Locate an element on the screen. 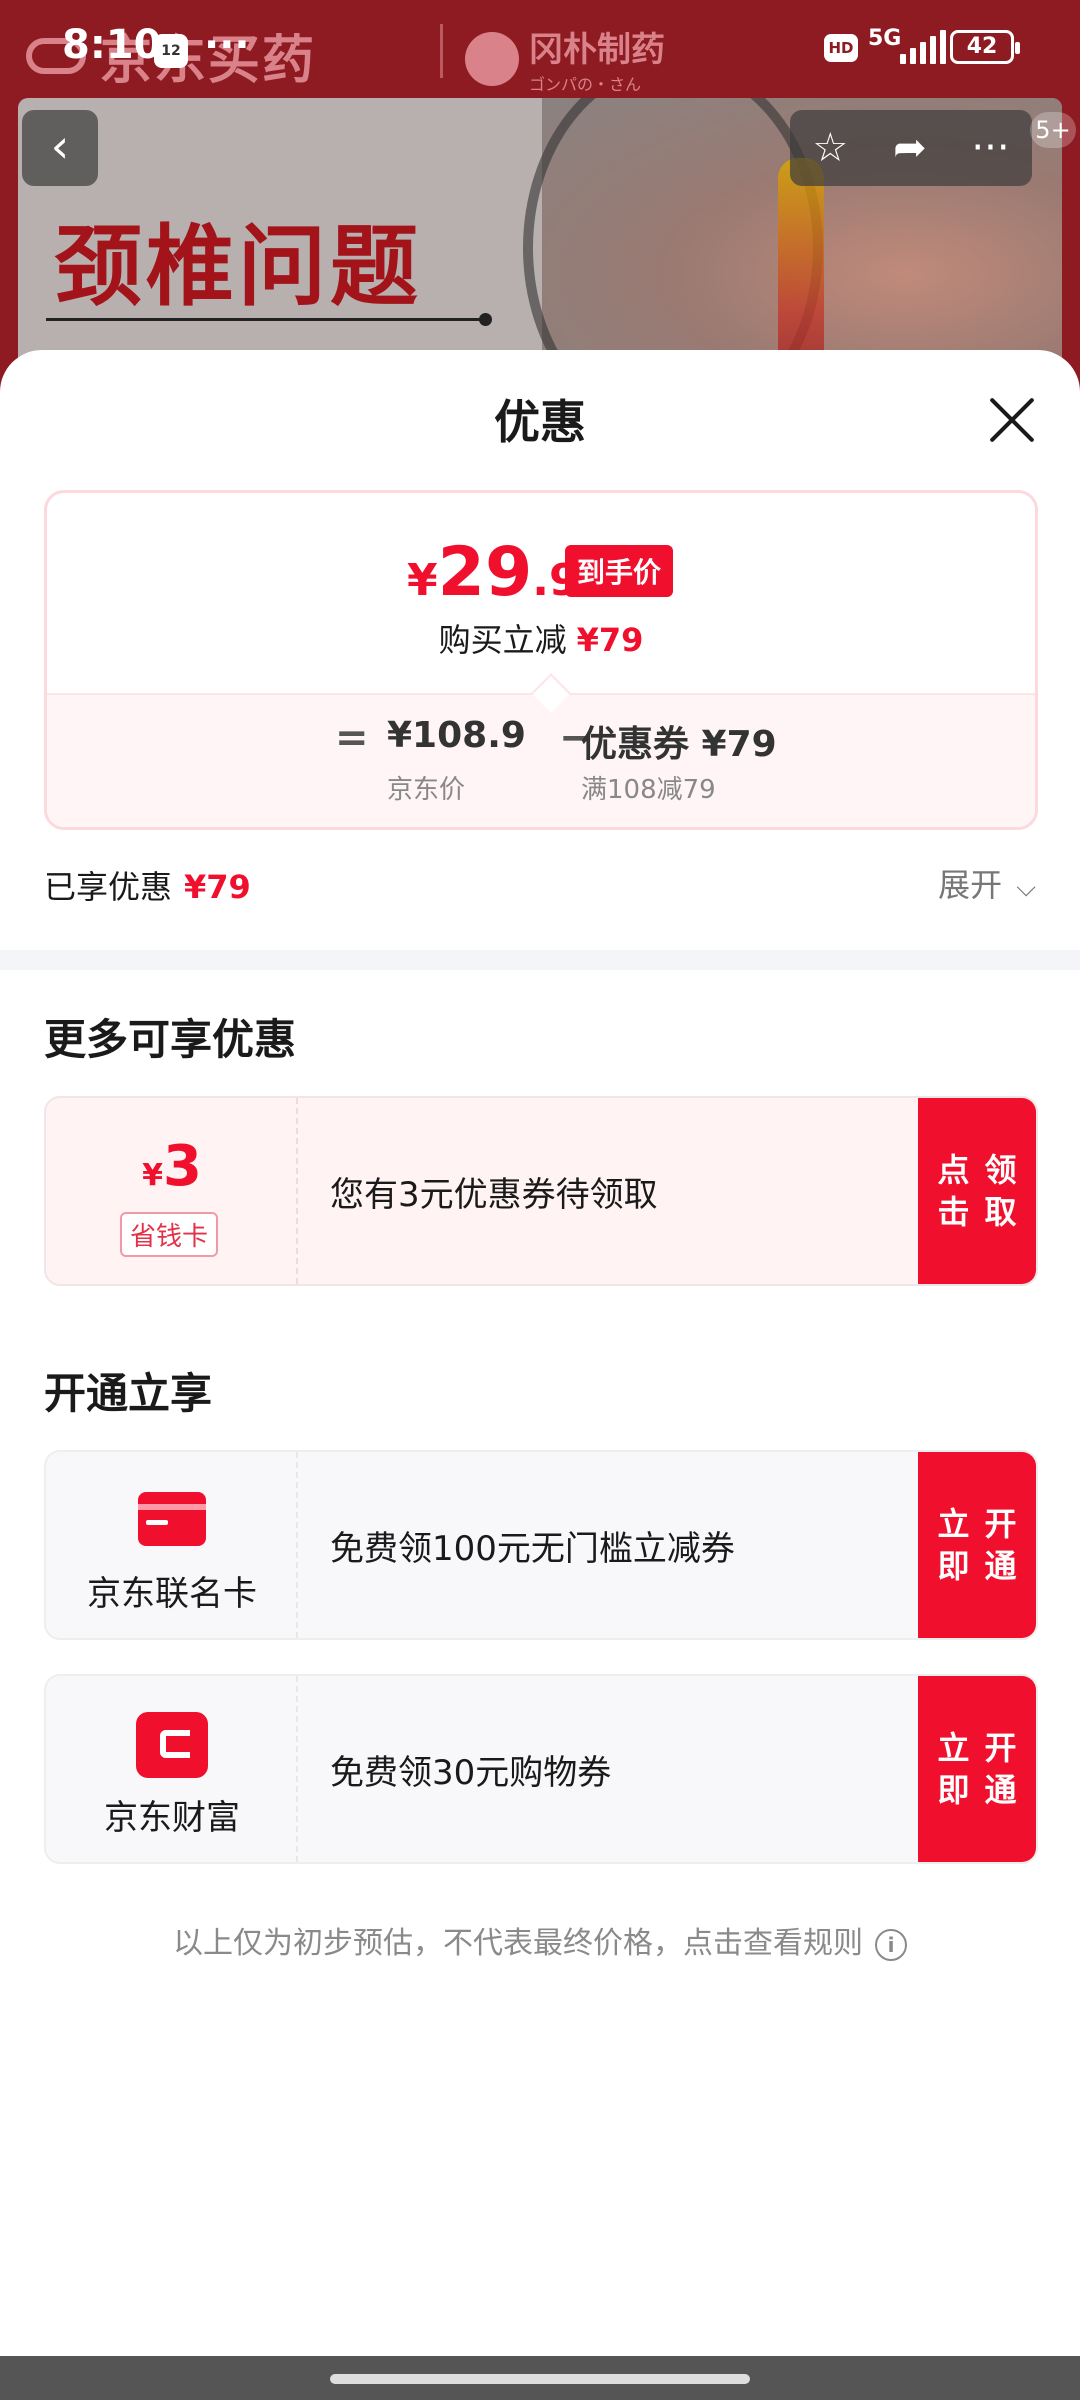 This screenshot has height=2400, width=1080. disclaimer-link: 以上仅为初步预估，不代表最终价格，点击查看规则 i is located at coordinates (540, 1940).